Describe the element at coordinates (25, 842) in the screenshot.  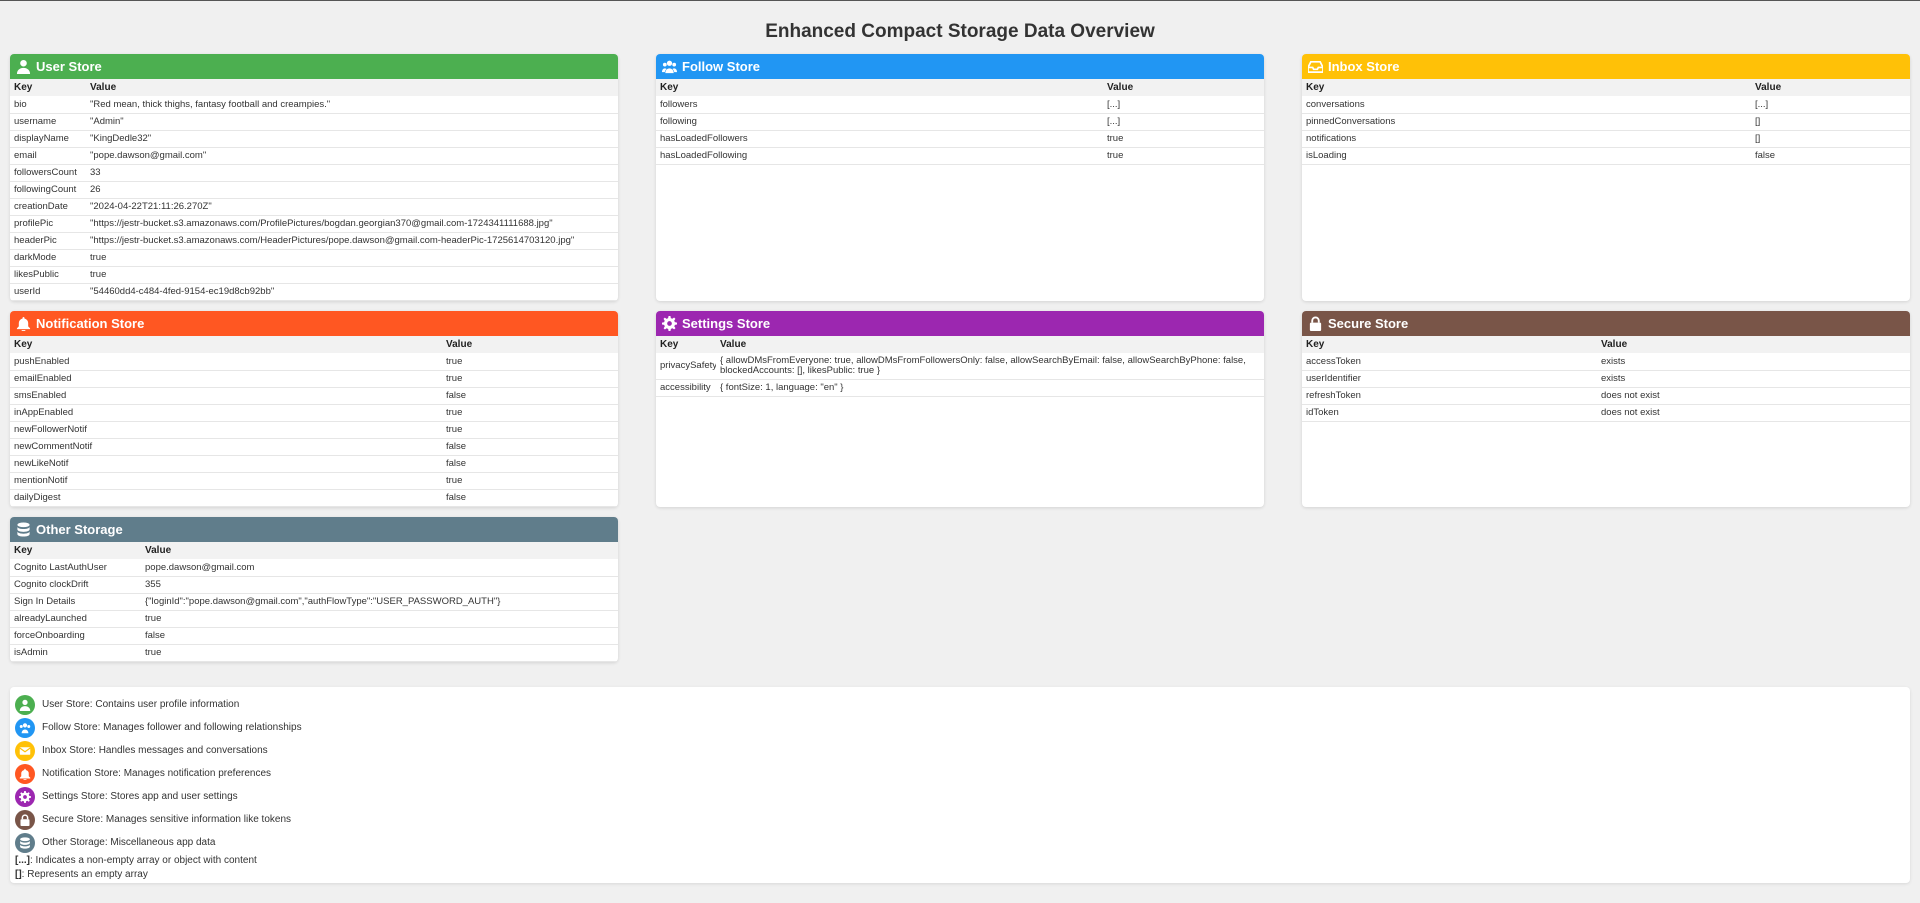
I see `database-icon` at that location.